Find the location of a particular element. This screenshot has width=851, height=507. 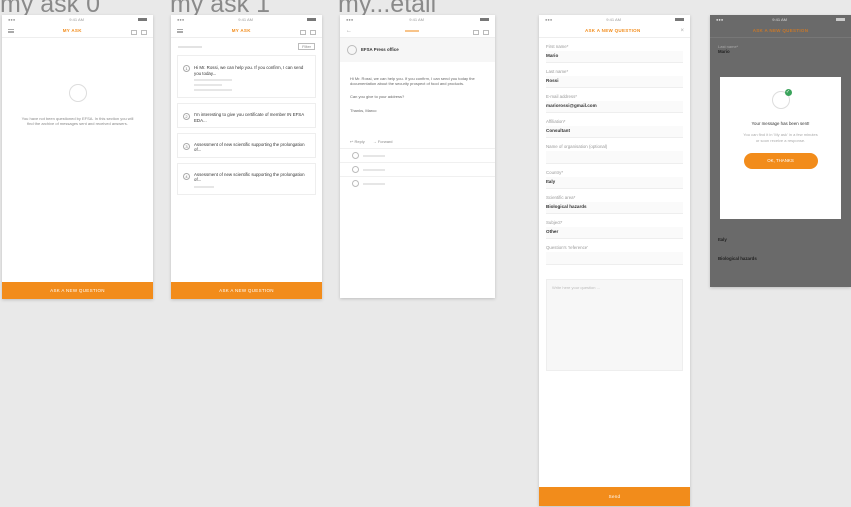

organisation-field is located at coordinates (614, 157).